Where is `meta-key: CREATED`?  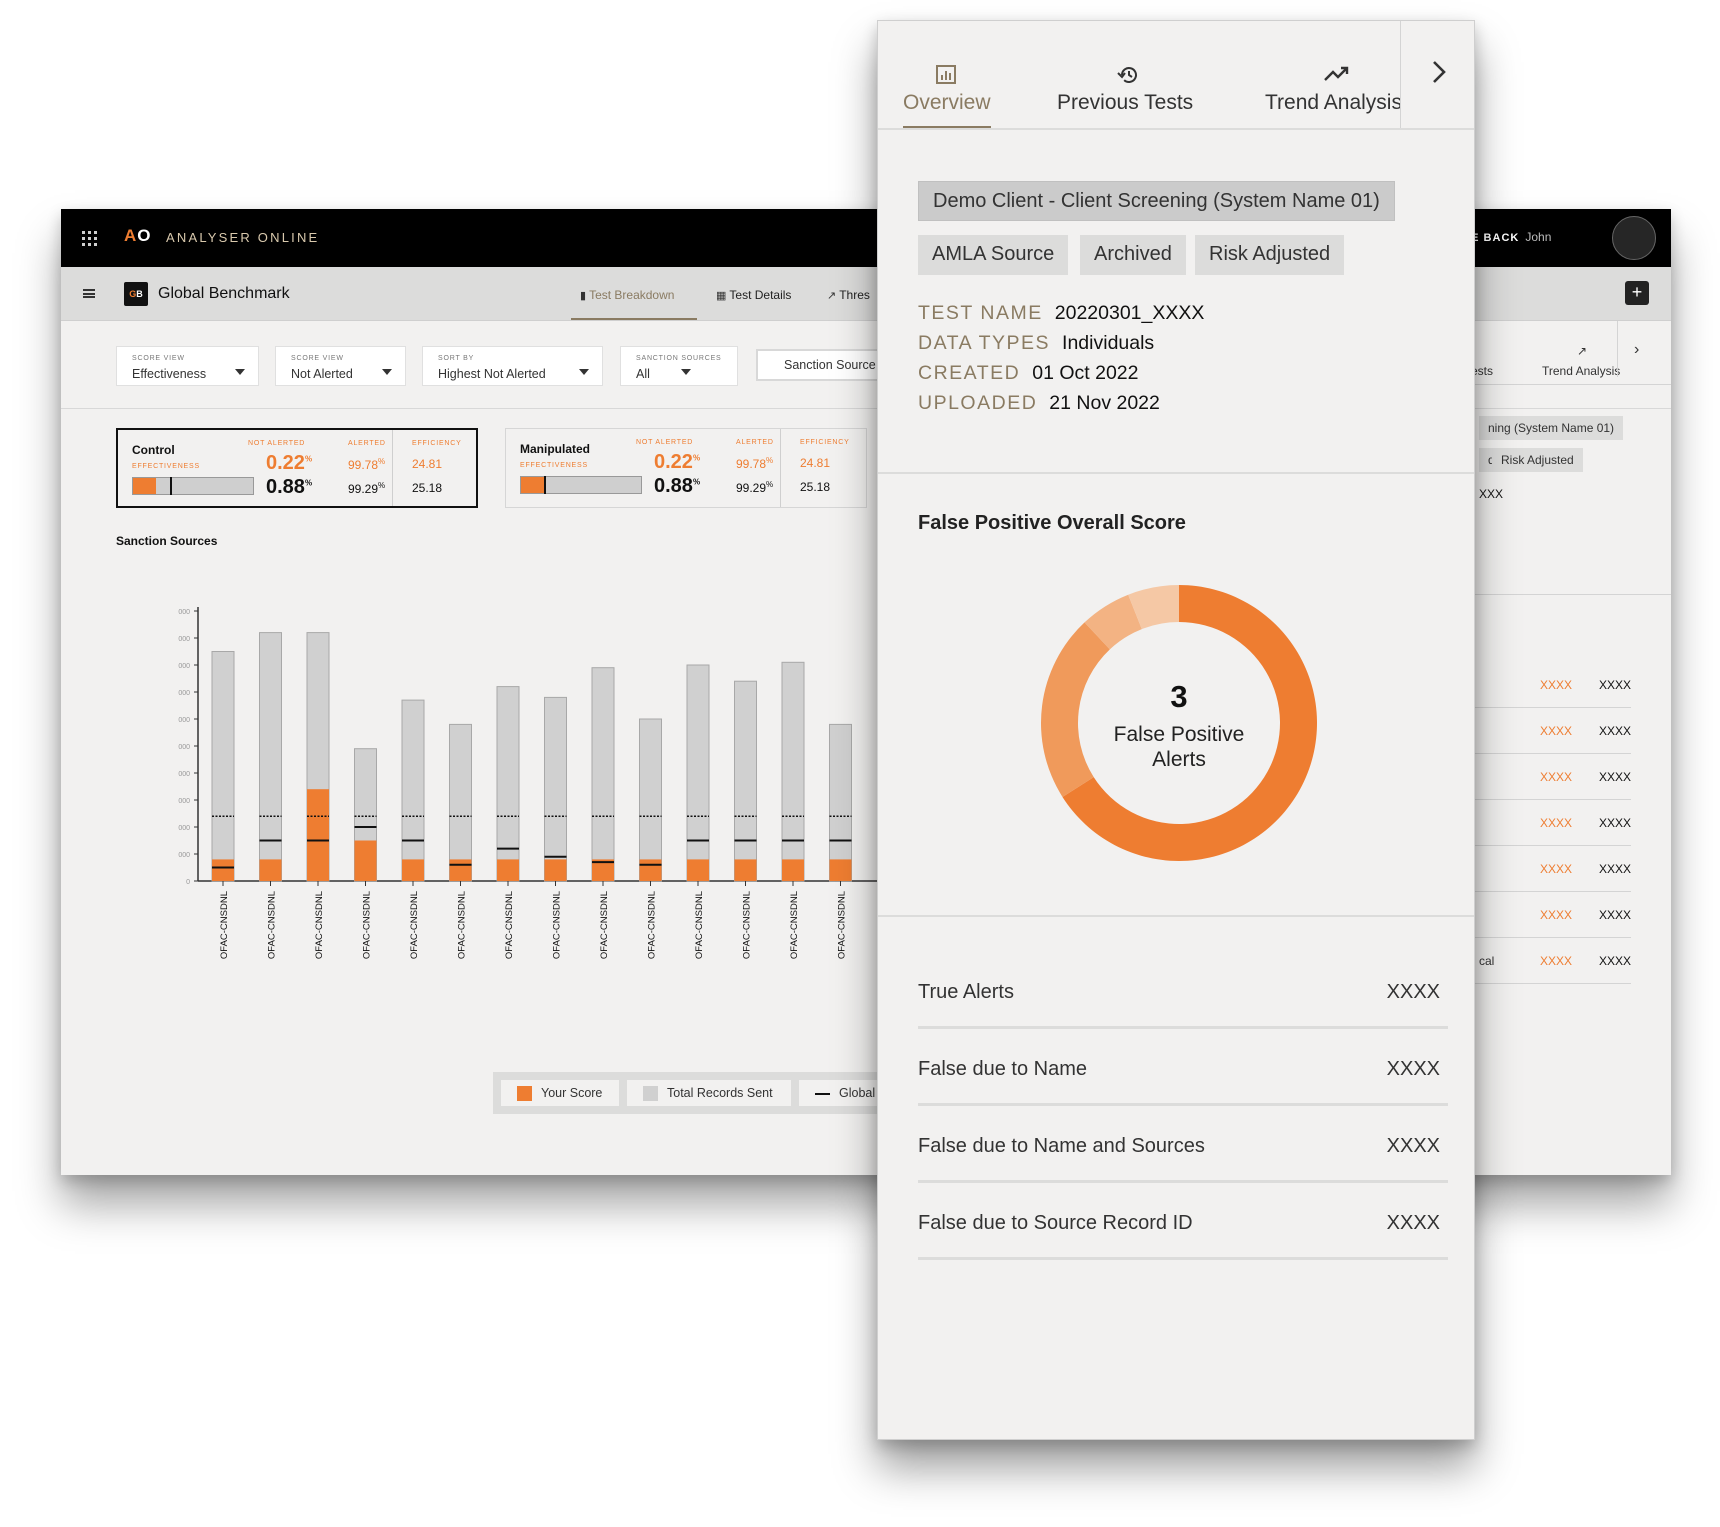 meta-key: CREATED is located at coordinates (969, 373).